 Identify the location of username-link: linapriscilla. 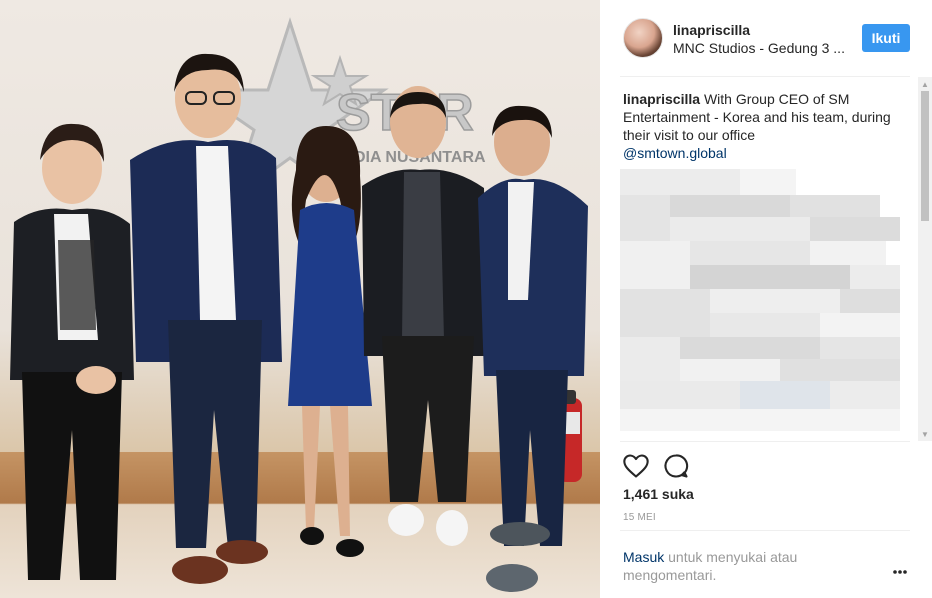
(711, 30).